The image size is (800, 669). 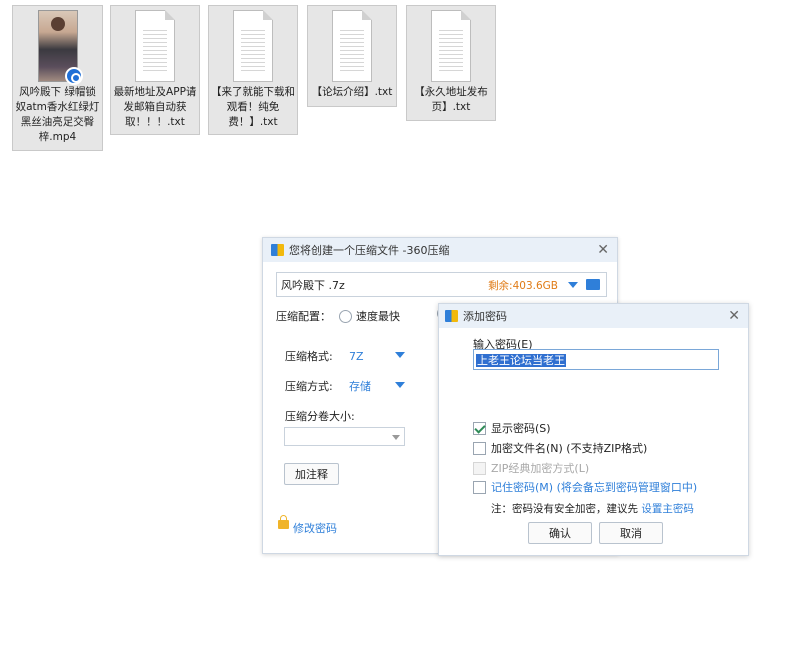 I want to click on change-password-link: 修改密码, so click(x=315, y=528).